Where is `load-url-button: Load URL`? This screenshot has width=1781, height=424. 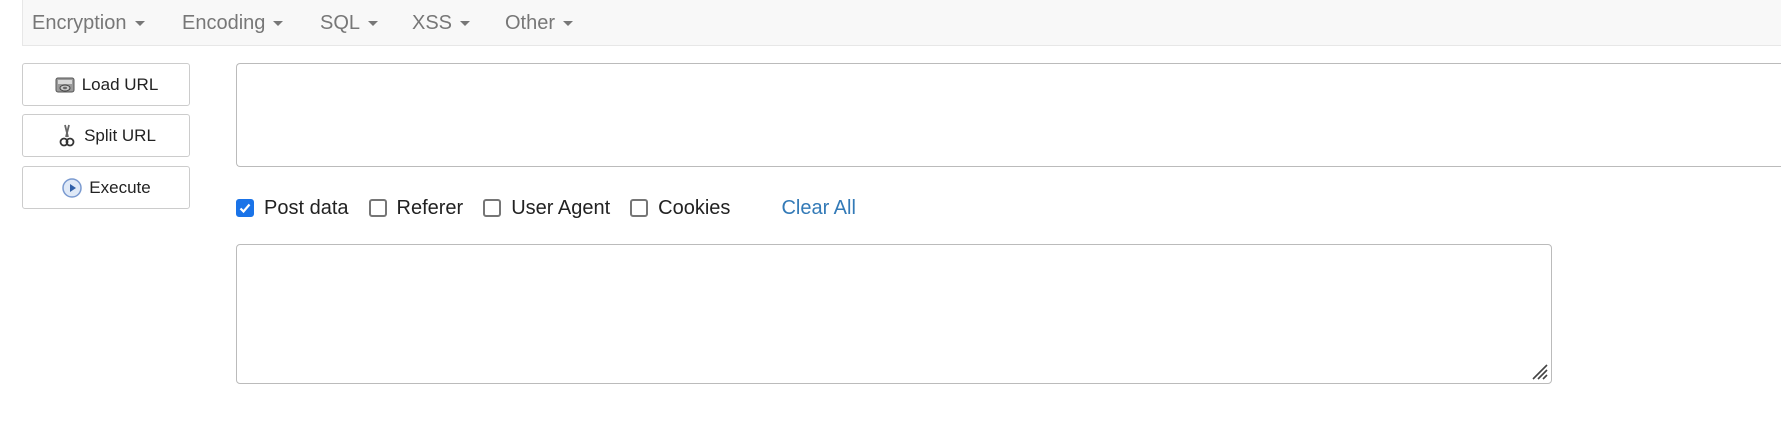
load-url-button: Load URL is located at coordinates (106, 84).